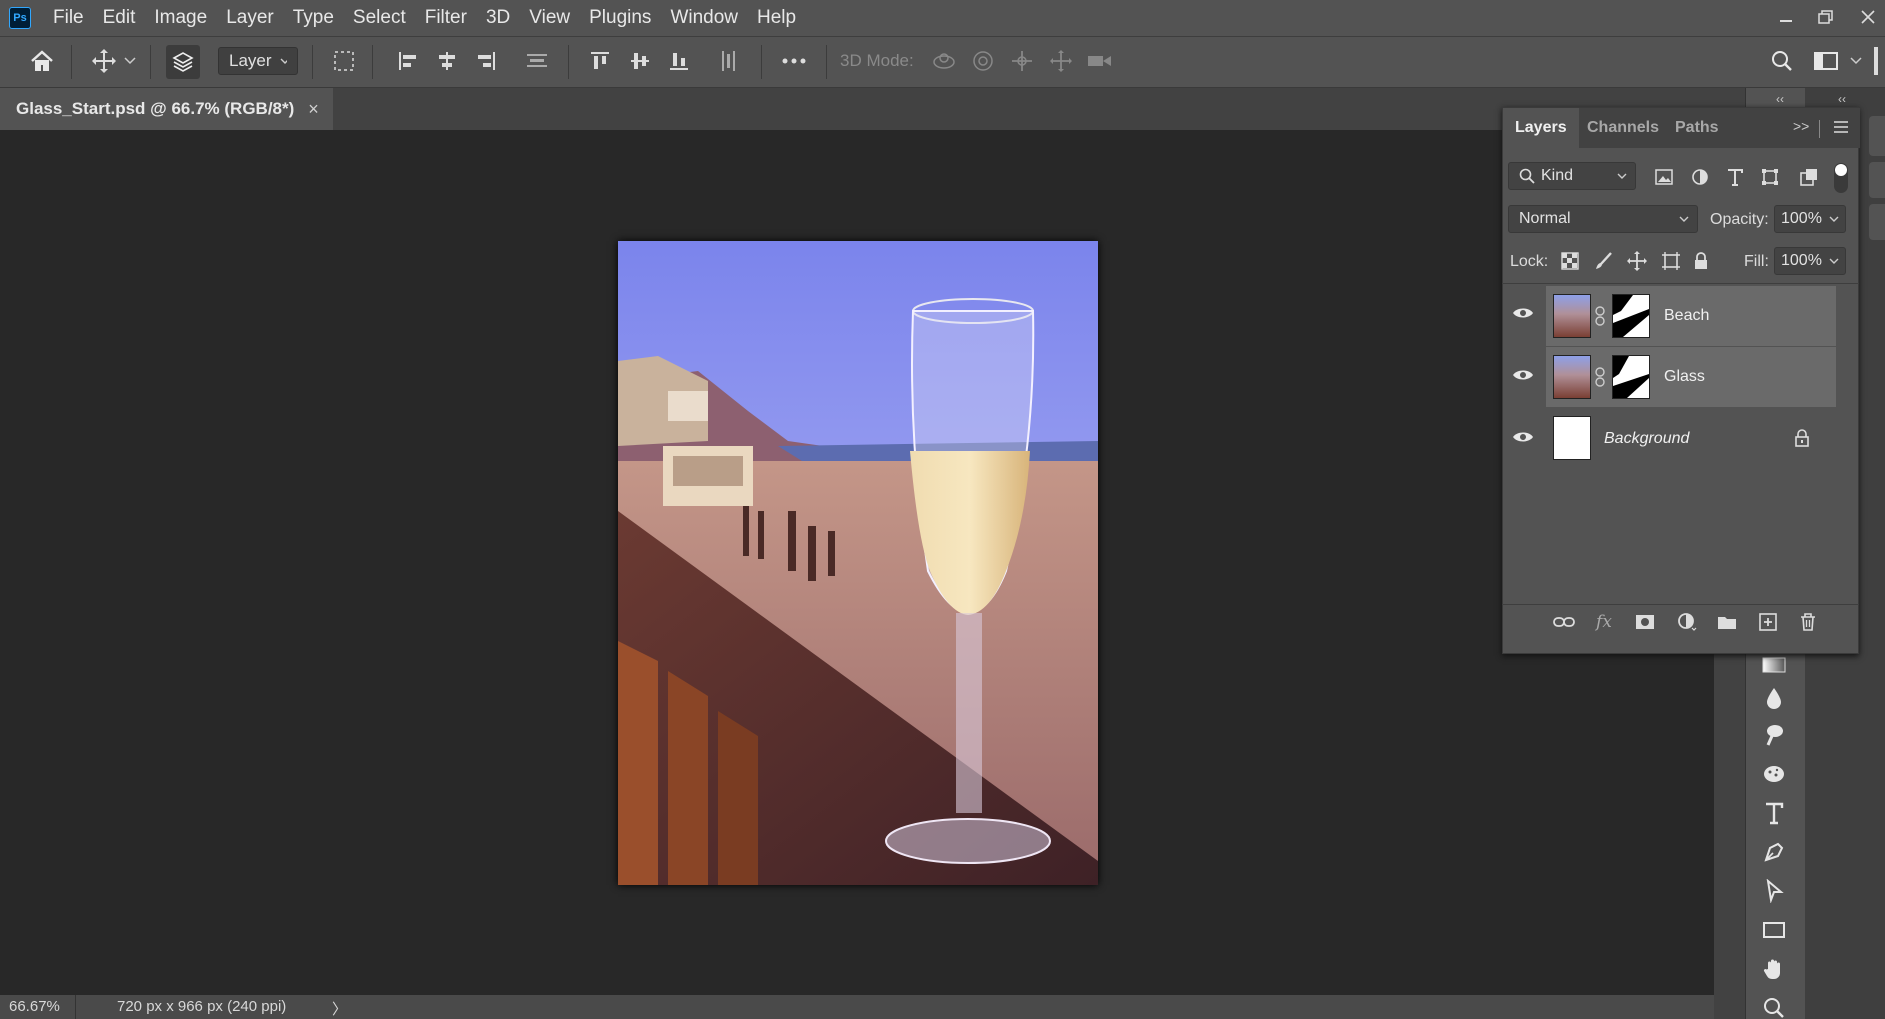  I want to click on pen-tool-icon, so click(1774, 852).